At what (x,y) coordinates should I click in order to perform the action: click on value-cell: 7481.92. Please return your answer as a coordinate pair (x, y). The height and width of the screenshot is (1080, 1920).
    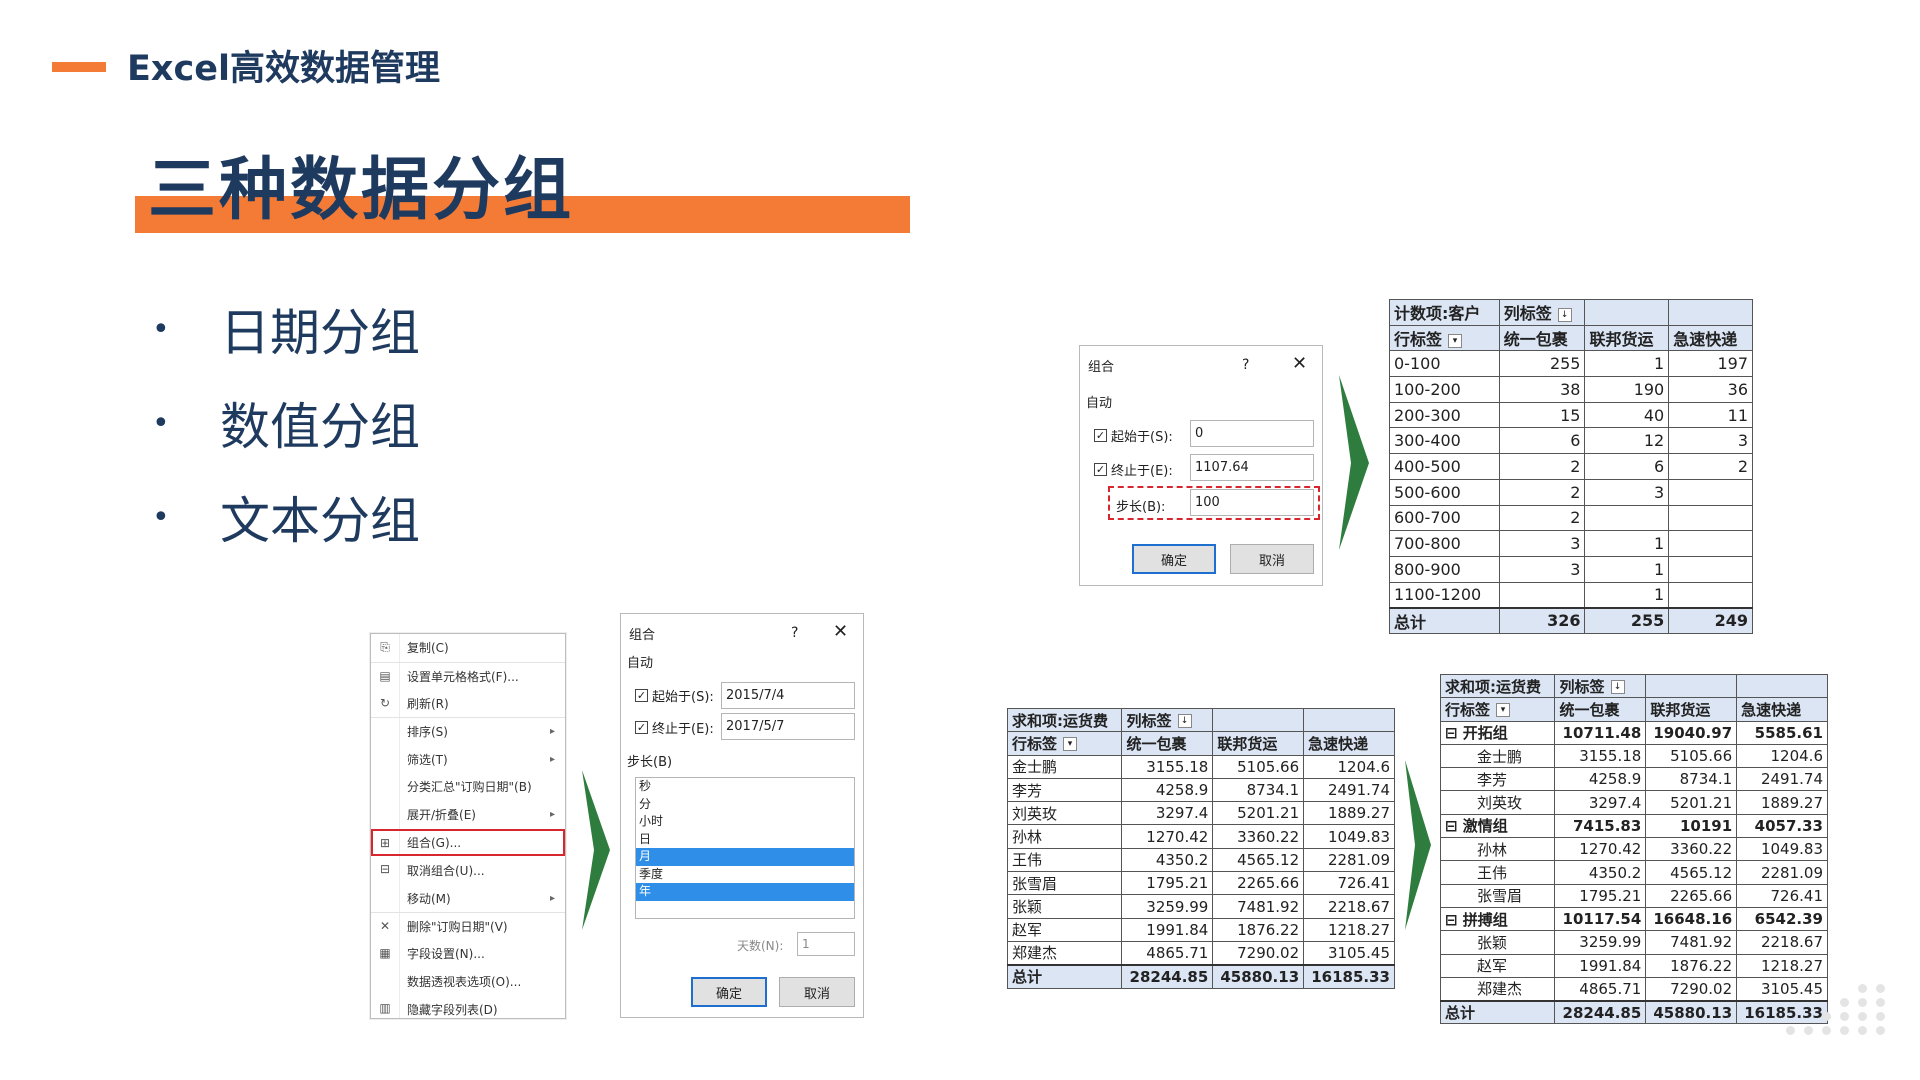
    Looking at the image, I should click on (1258, 906).